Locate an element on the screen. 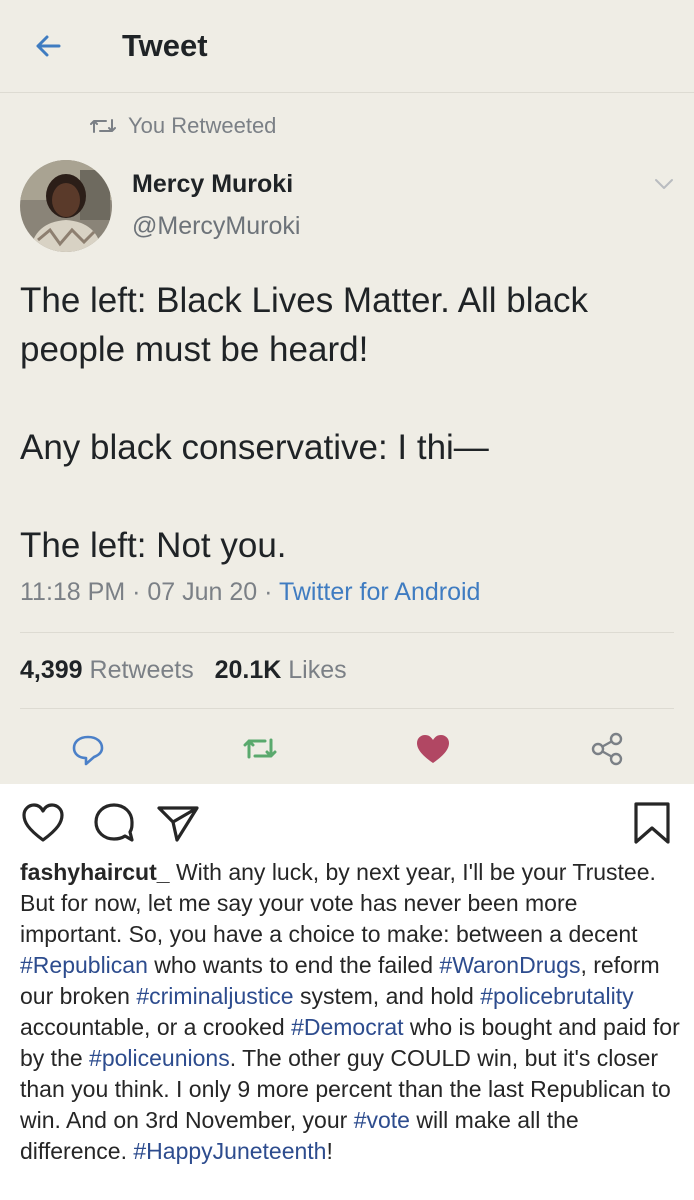 The image size is (694, 1200). arrow-left-icon is located at coordinates (48, 46).